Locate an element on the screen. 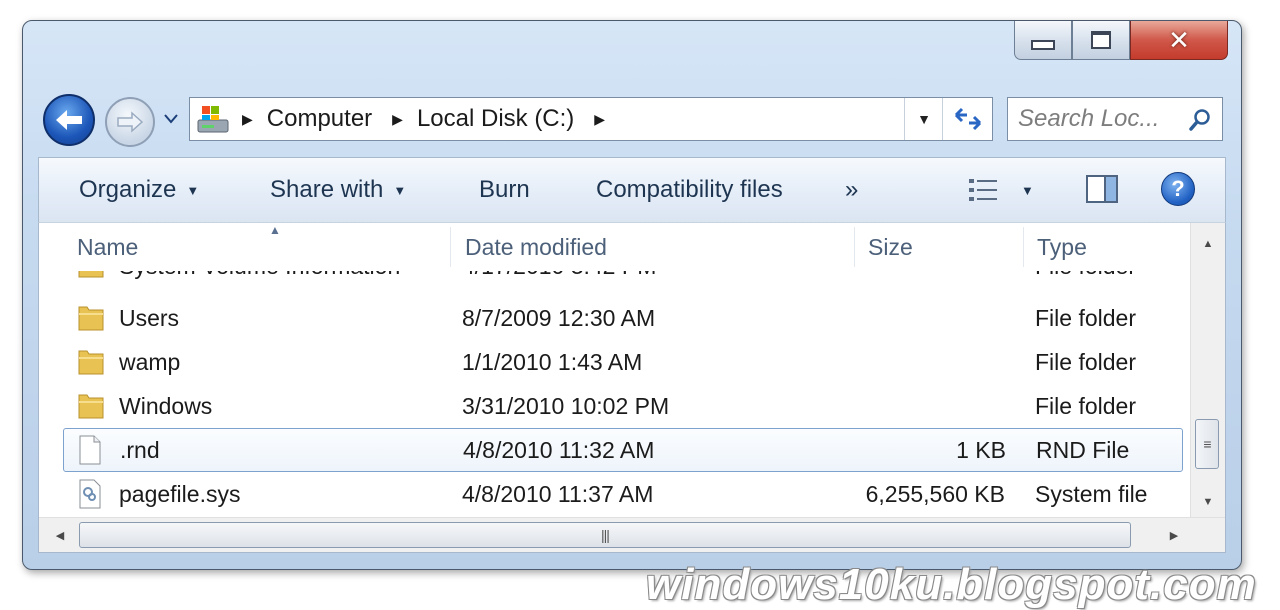 Image resolution: width=1280 pixels, height=610 pixels. view-options-dropdown: ▼ is located at coordinates (1027, 190).